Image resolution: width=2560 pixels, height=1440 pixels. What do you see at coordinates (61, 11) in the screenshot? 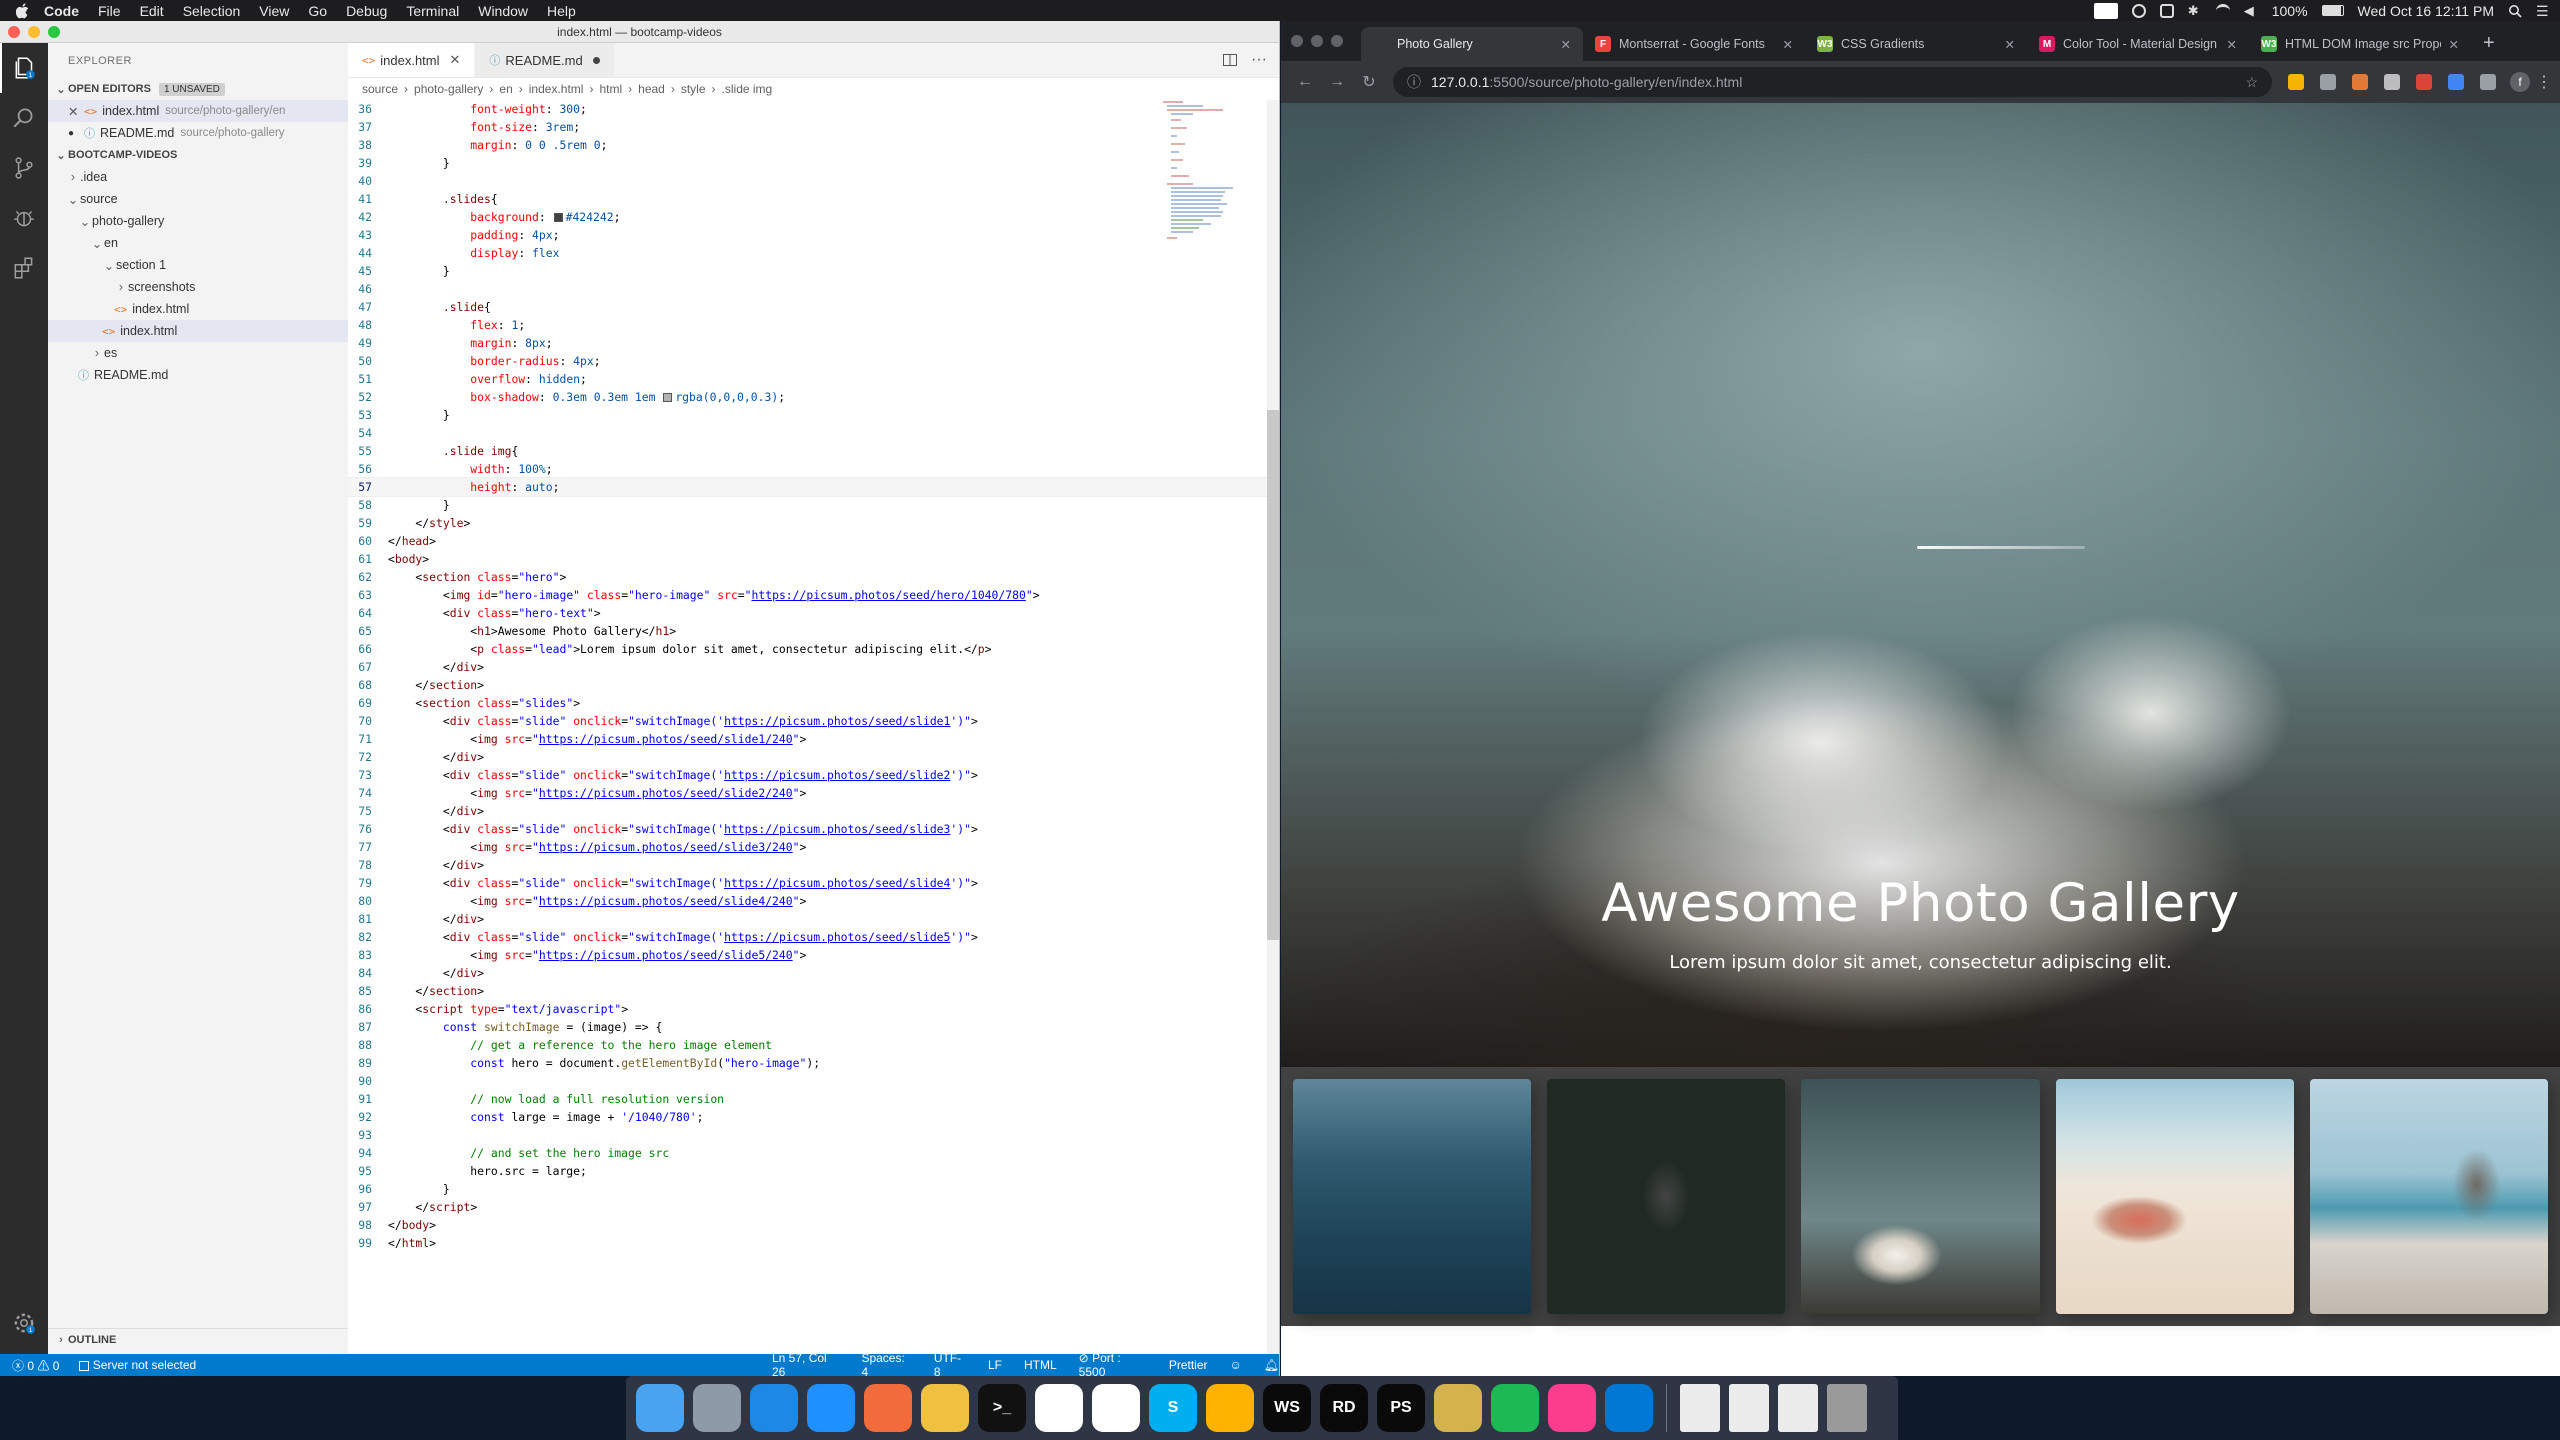
I see `menu-app-name: Code` at bounding box center [61, 11].